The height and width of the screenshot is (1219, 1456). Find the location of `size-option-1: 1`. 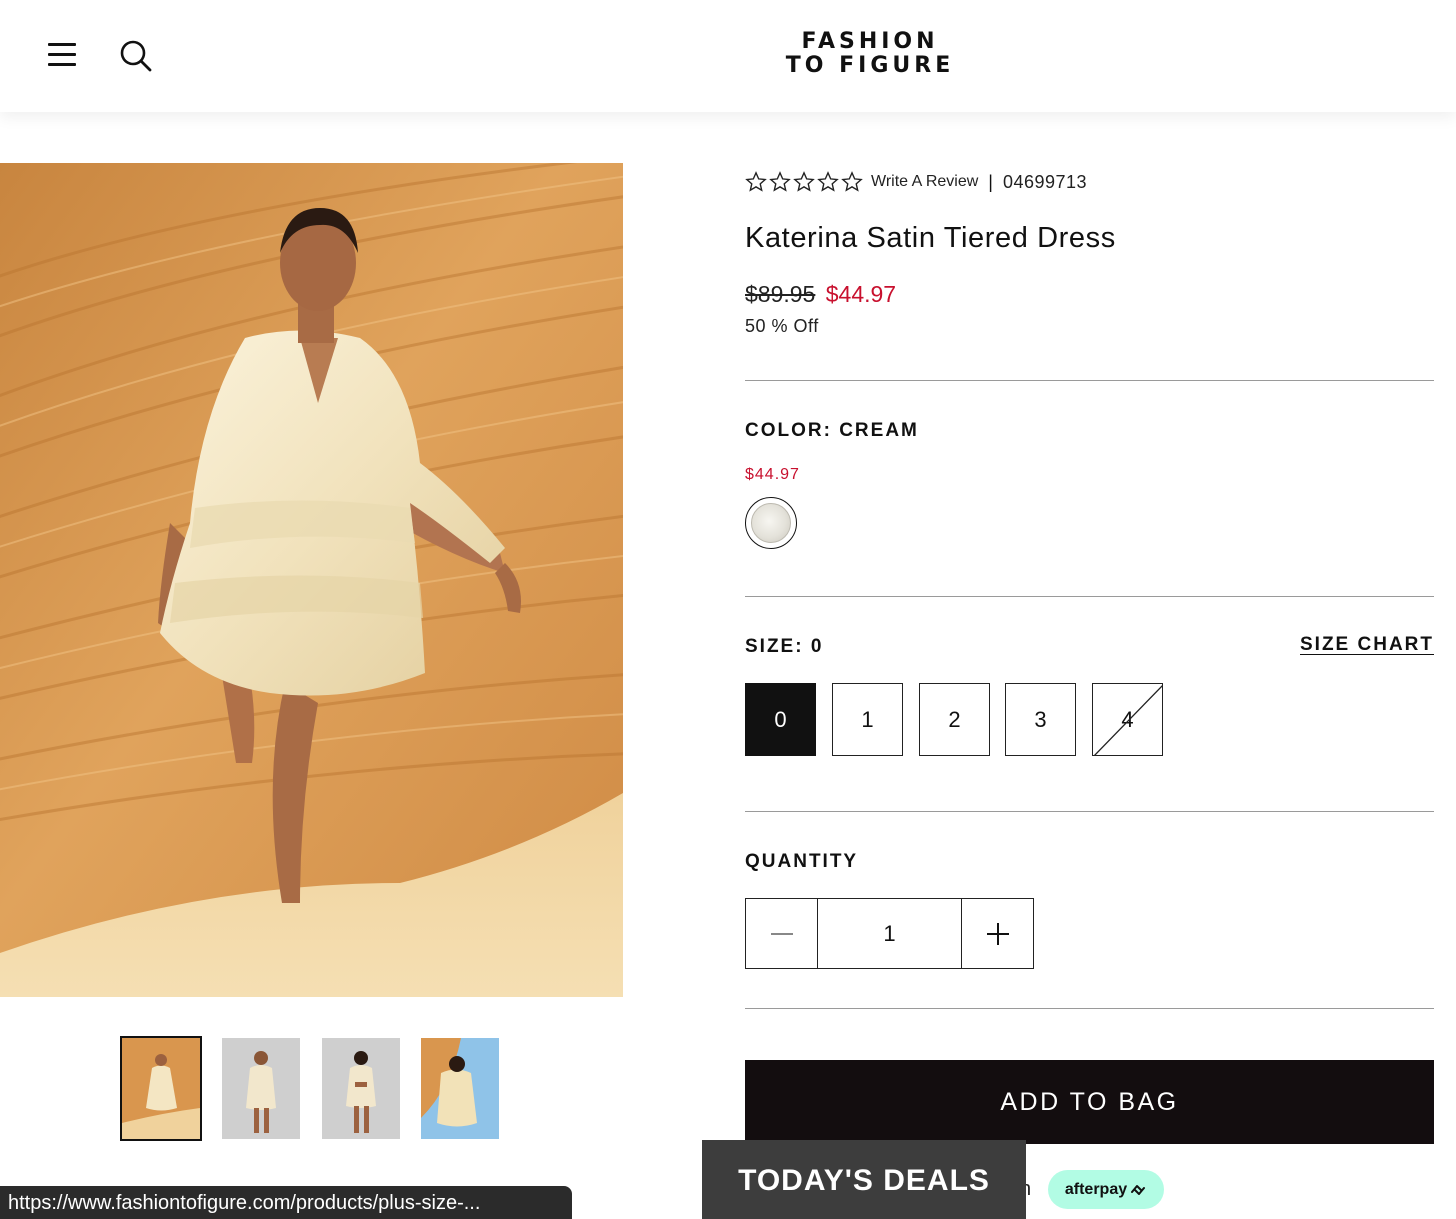

size-option-1: 1 is located at coordinates (867, 719).